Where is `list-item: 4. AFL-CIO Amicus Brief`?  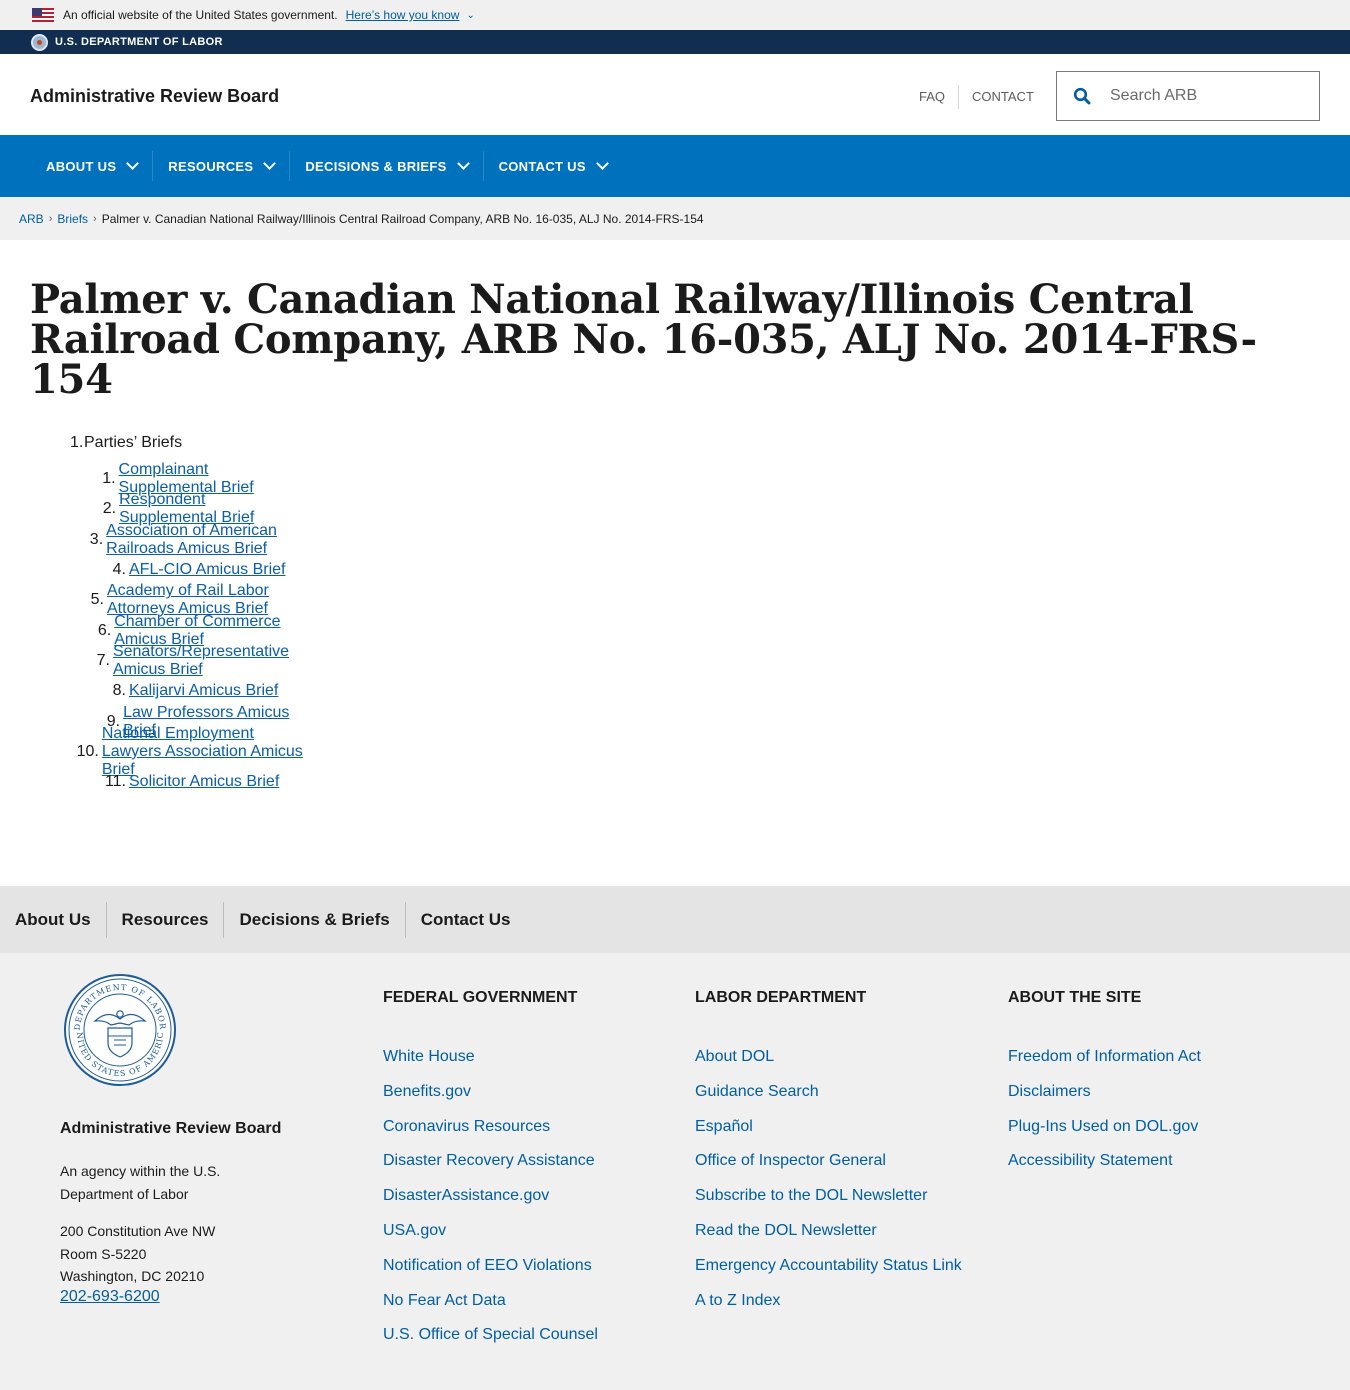 list-item: 4. AFL-CIO Amicus Brief is located at coordinates (187, 570).